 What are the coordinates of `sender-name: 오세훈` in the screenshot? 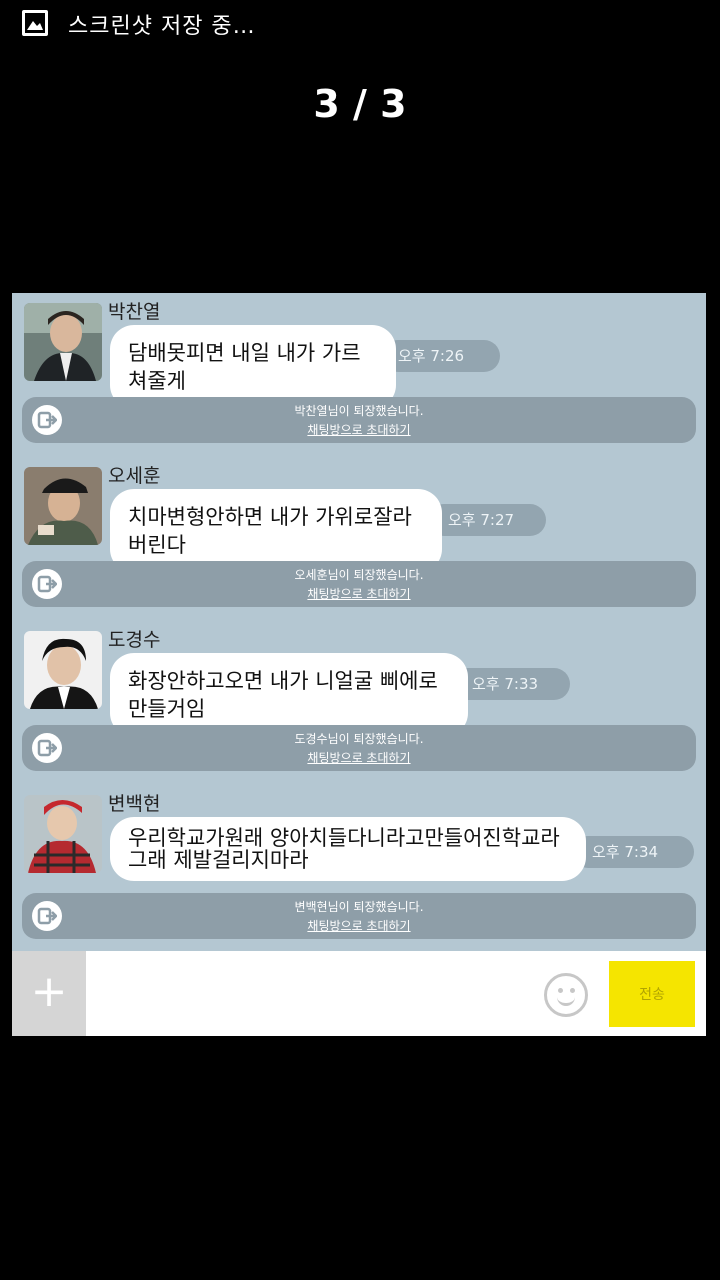 It's located at (134, 476).